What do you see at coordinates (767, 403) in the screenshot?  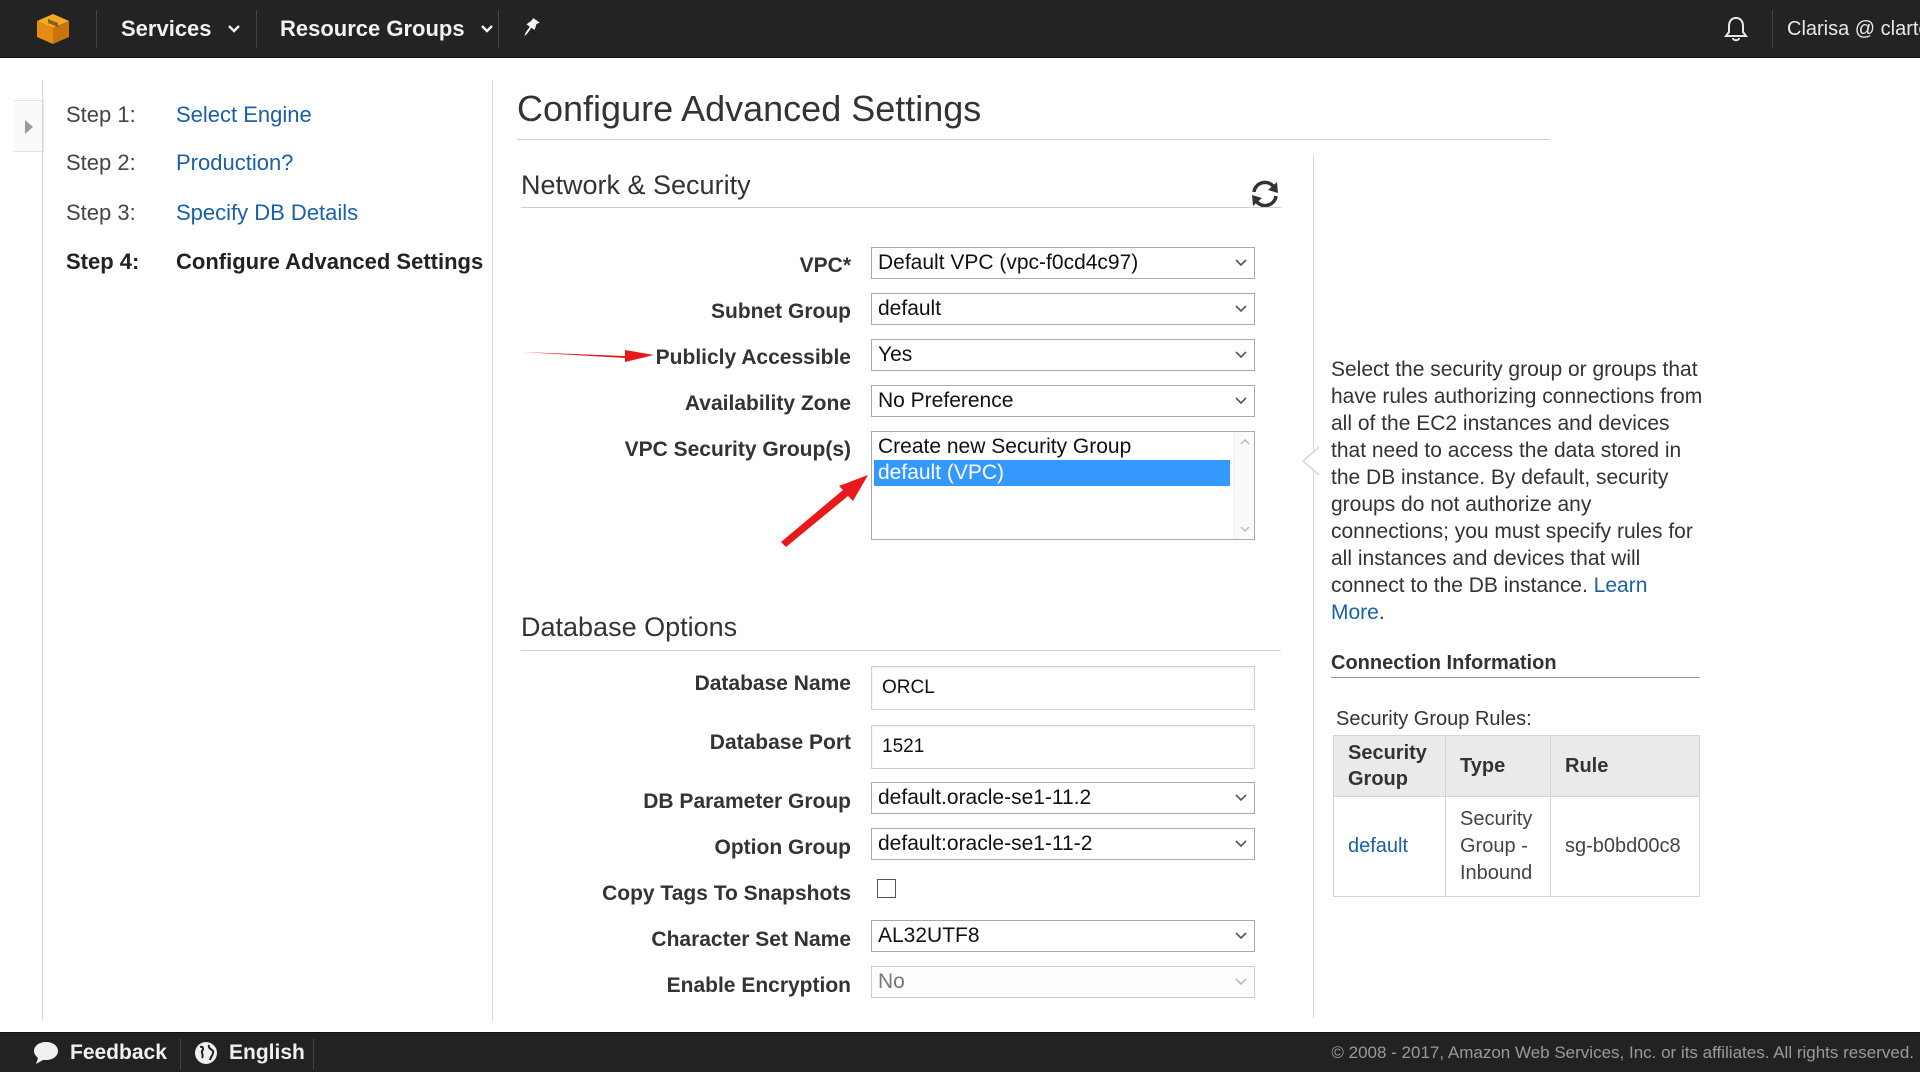 I see `availability-zone-label: Availability Zone` at bounding box center [767, 403].